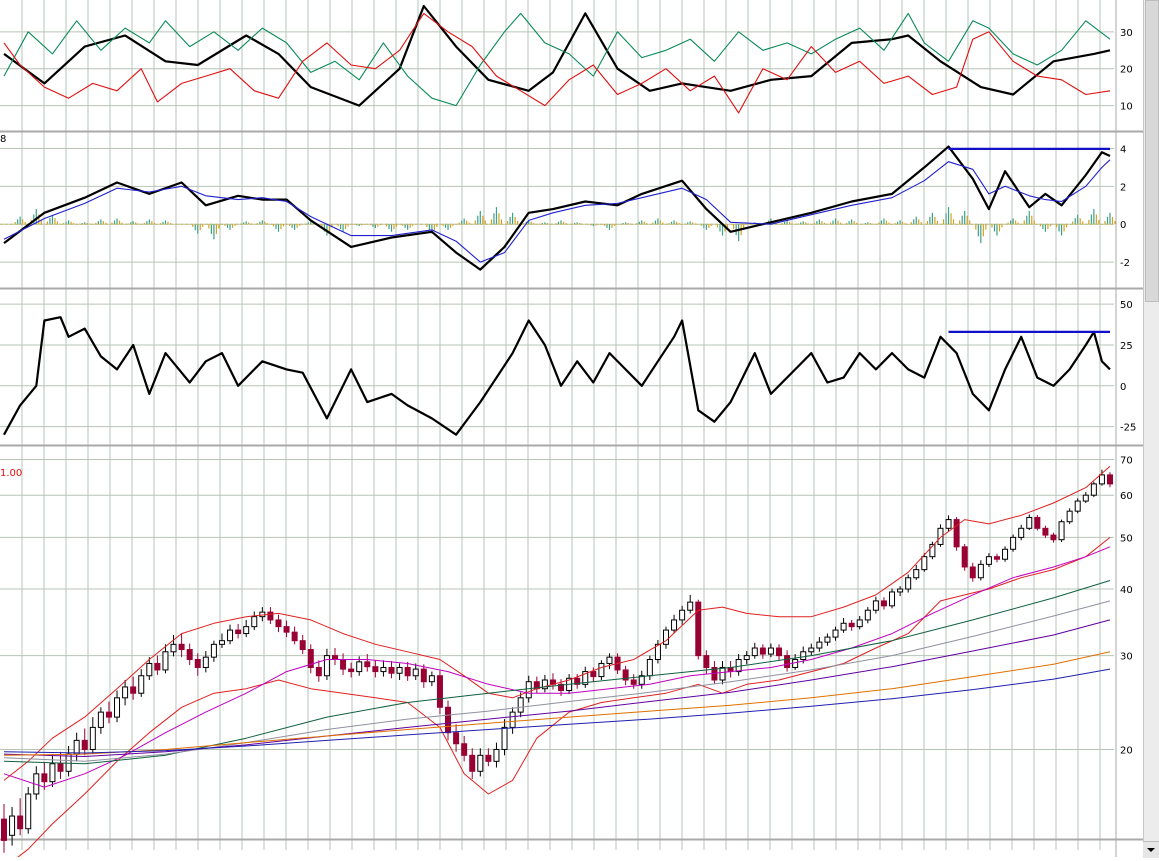 This screenshot has width=1159, height=861. Describe the element at coordinates (1126, 590) in the screenshot. I see `y-tick-label: 40` at that location.